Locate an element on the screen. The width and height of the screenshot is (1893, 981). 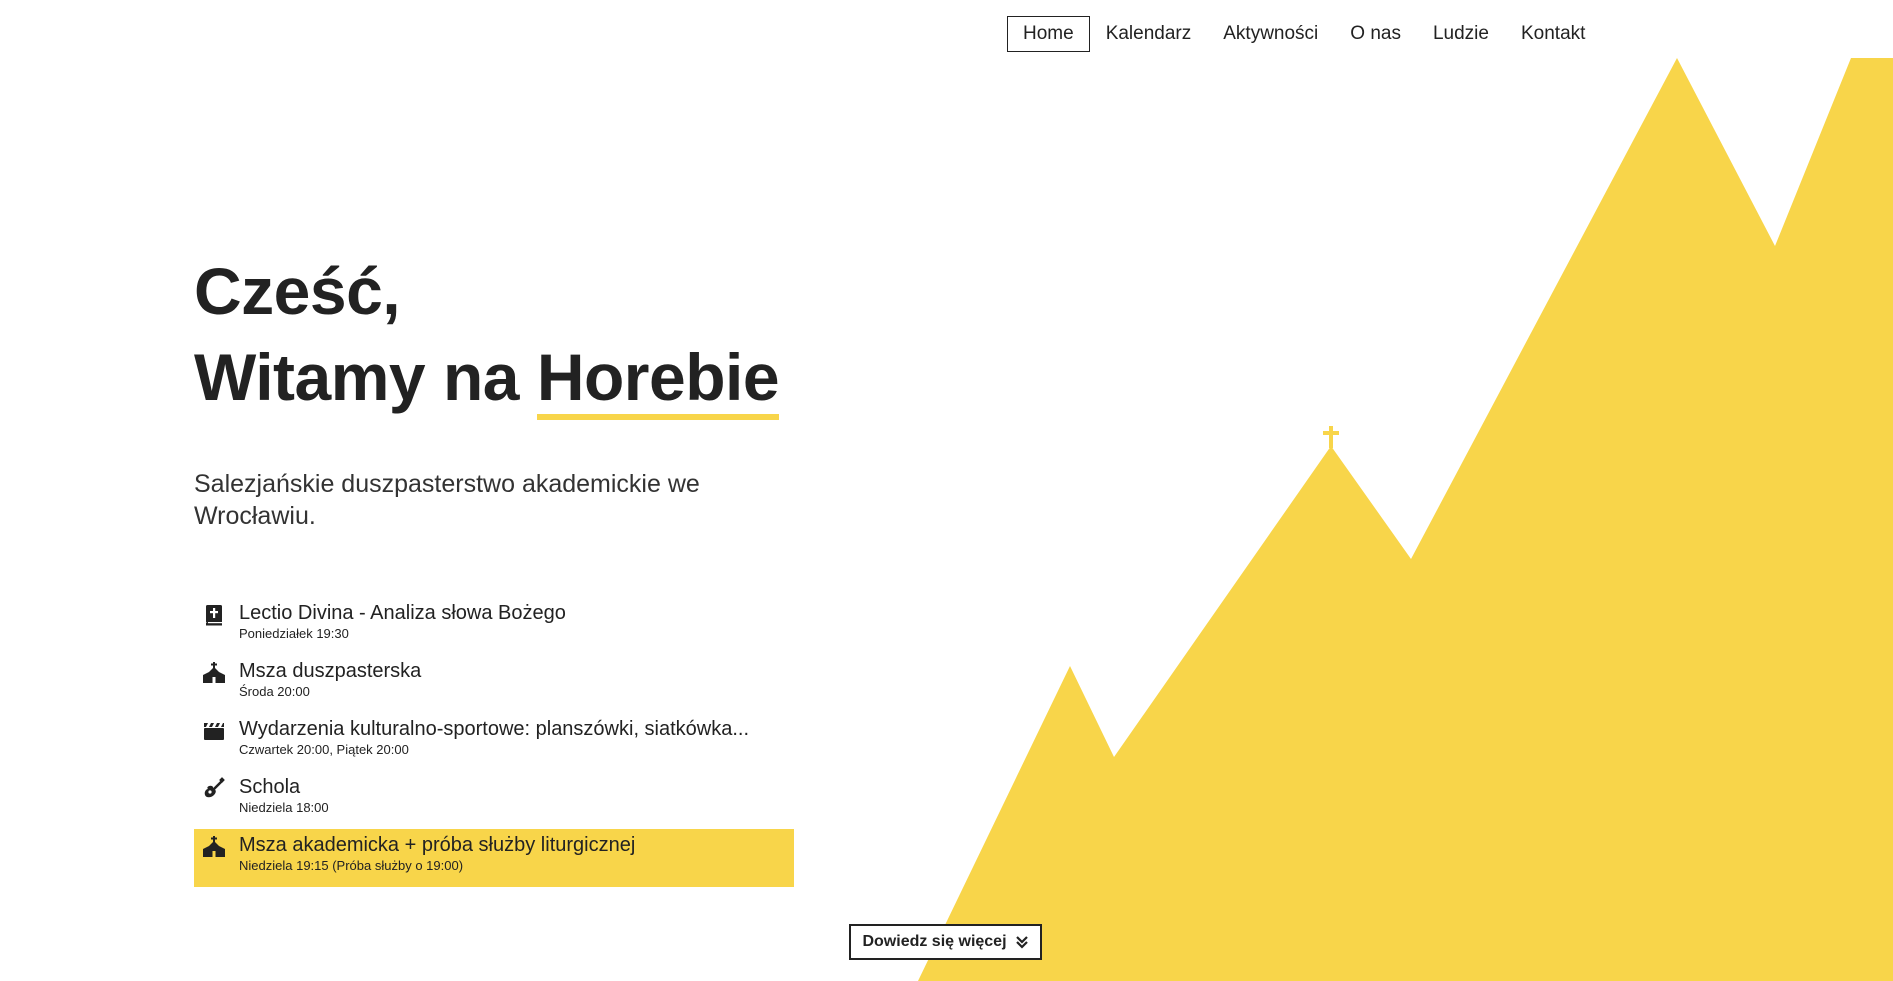
learn-more-button: Dowiedz się więcej is located at coordinates (945, 942).